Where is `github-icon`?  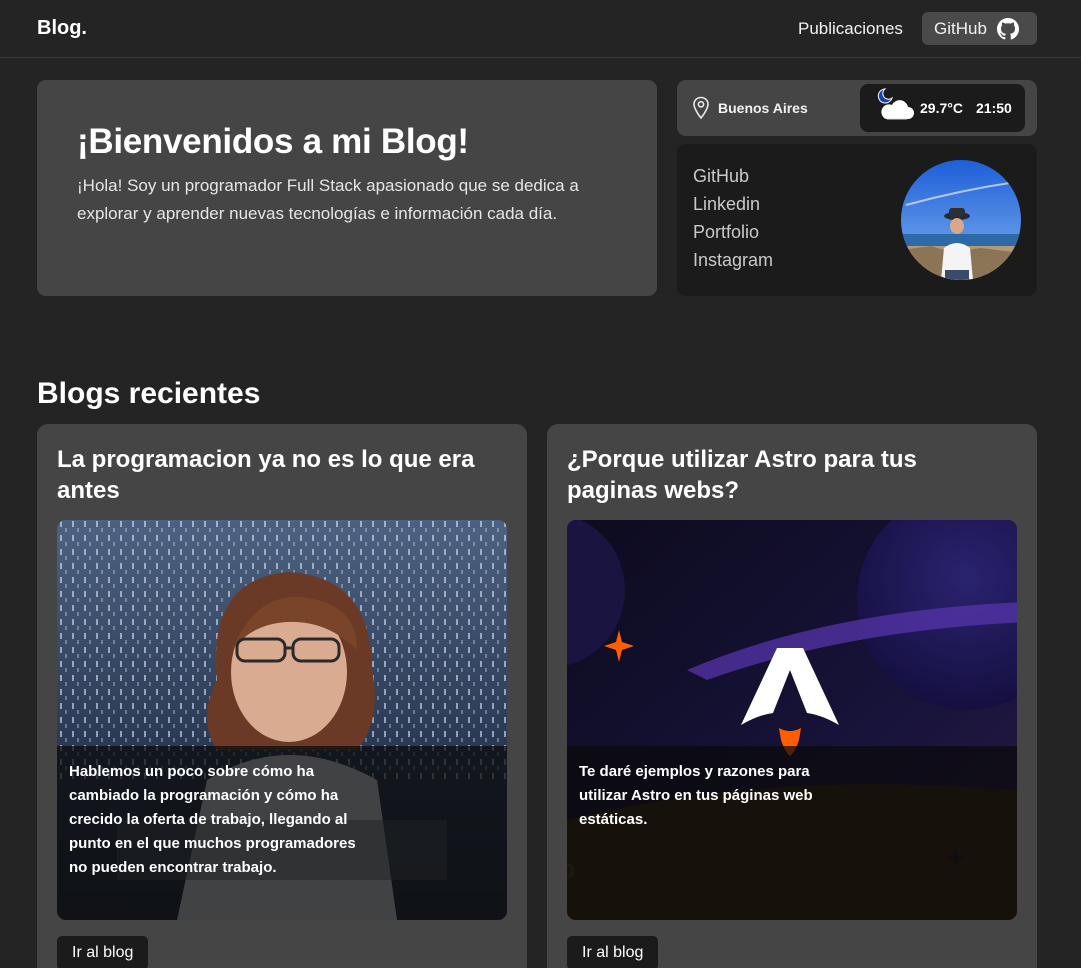 github-icon is located at coordinates (1007, 28).